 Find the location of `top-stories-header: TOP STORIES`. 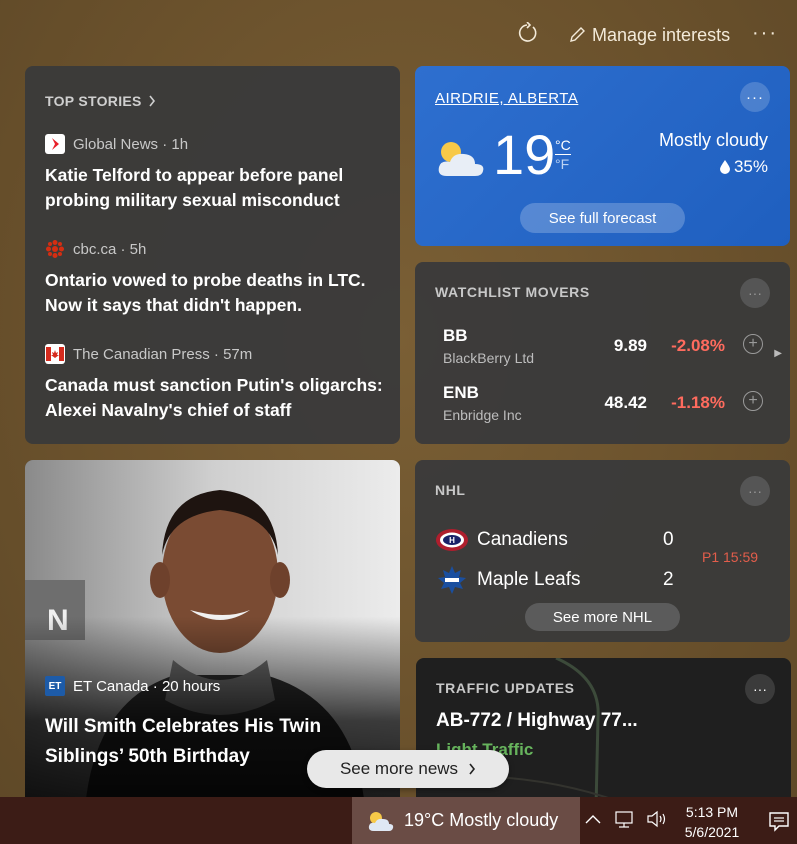

top-stories-header: TOP STORIES is located at coordinates (100, 101).